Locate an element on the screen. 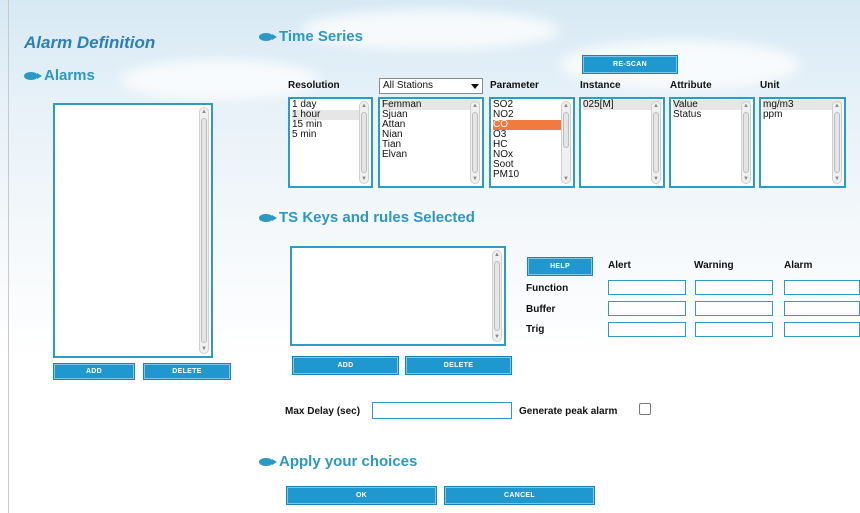  ts-keys-heading: TS Keys and rules Selected is located at coordinates (367, 217).